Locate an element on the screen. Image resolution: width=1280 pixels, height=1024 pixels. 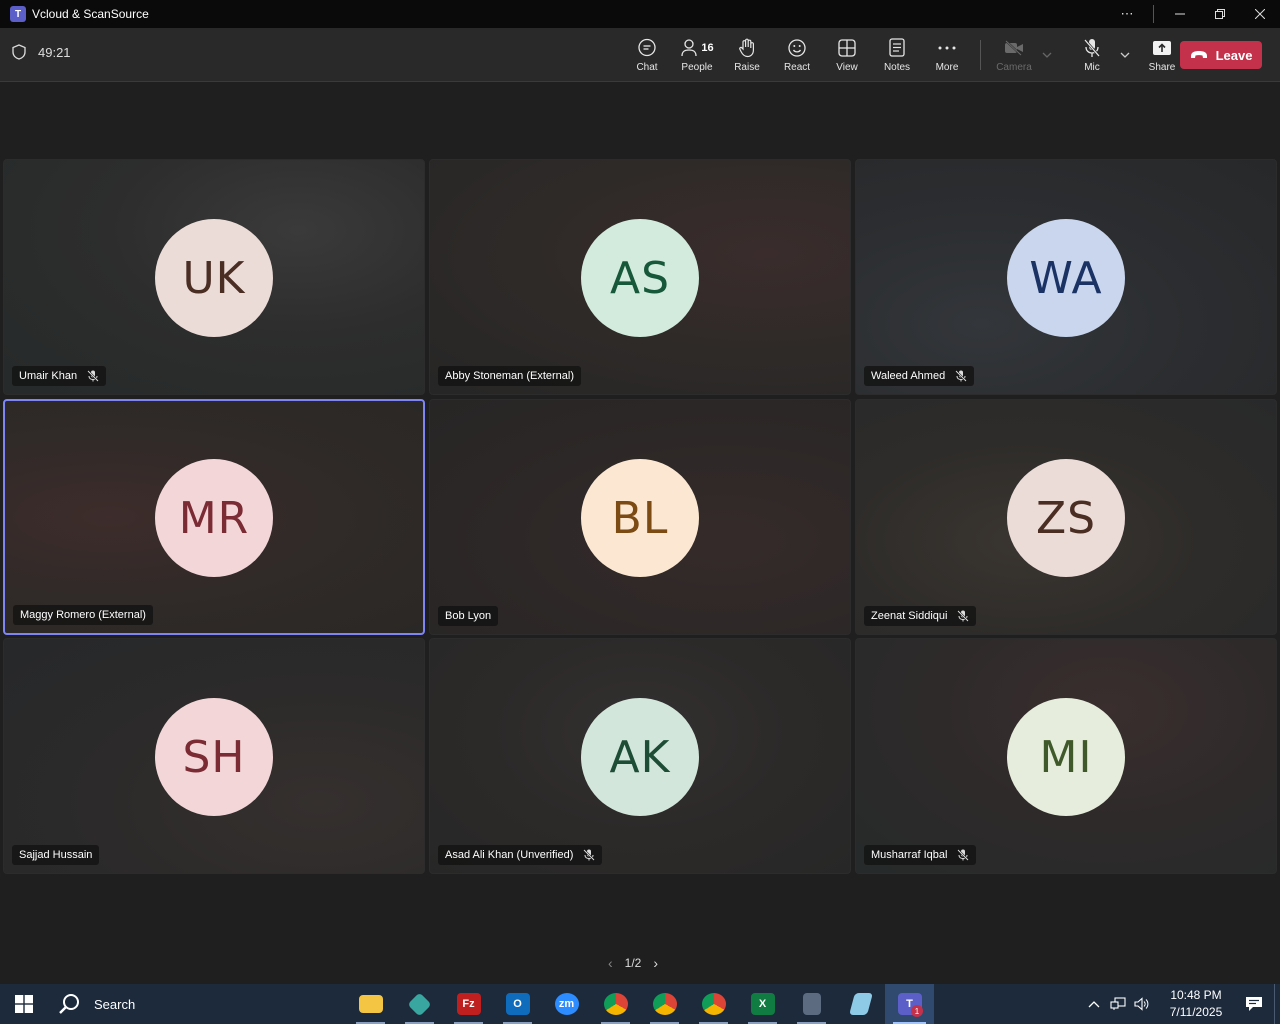
shield-icon is located at coordinates (19, 52).